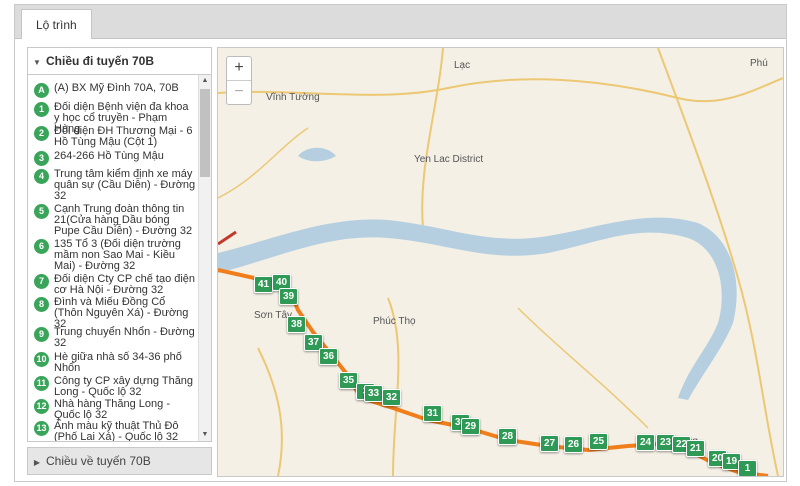 The width and height of the screenshot is (800, 486). Describe the element at coordinates (204, 258) in the screenshot. I see `scrollbar: ▲ ▼` at that location.